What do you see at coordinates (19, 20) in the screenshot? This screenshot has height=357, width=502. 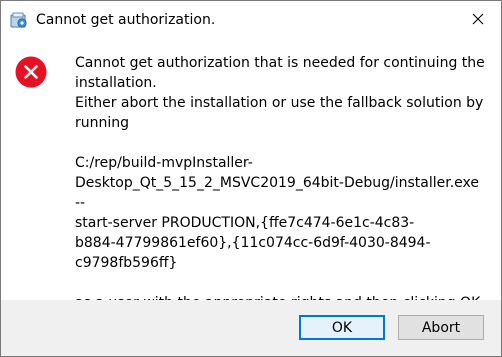 I see `installer-icon` at bounding box center [19, 20].